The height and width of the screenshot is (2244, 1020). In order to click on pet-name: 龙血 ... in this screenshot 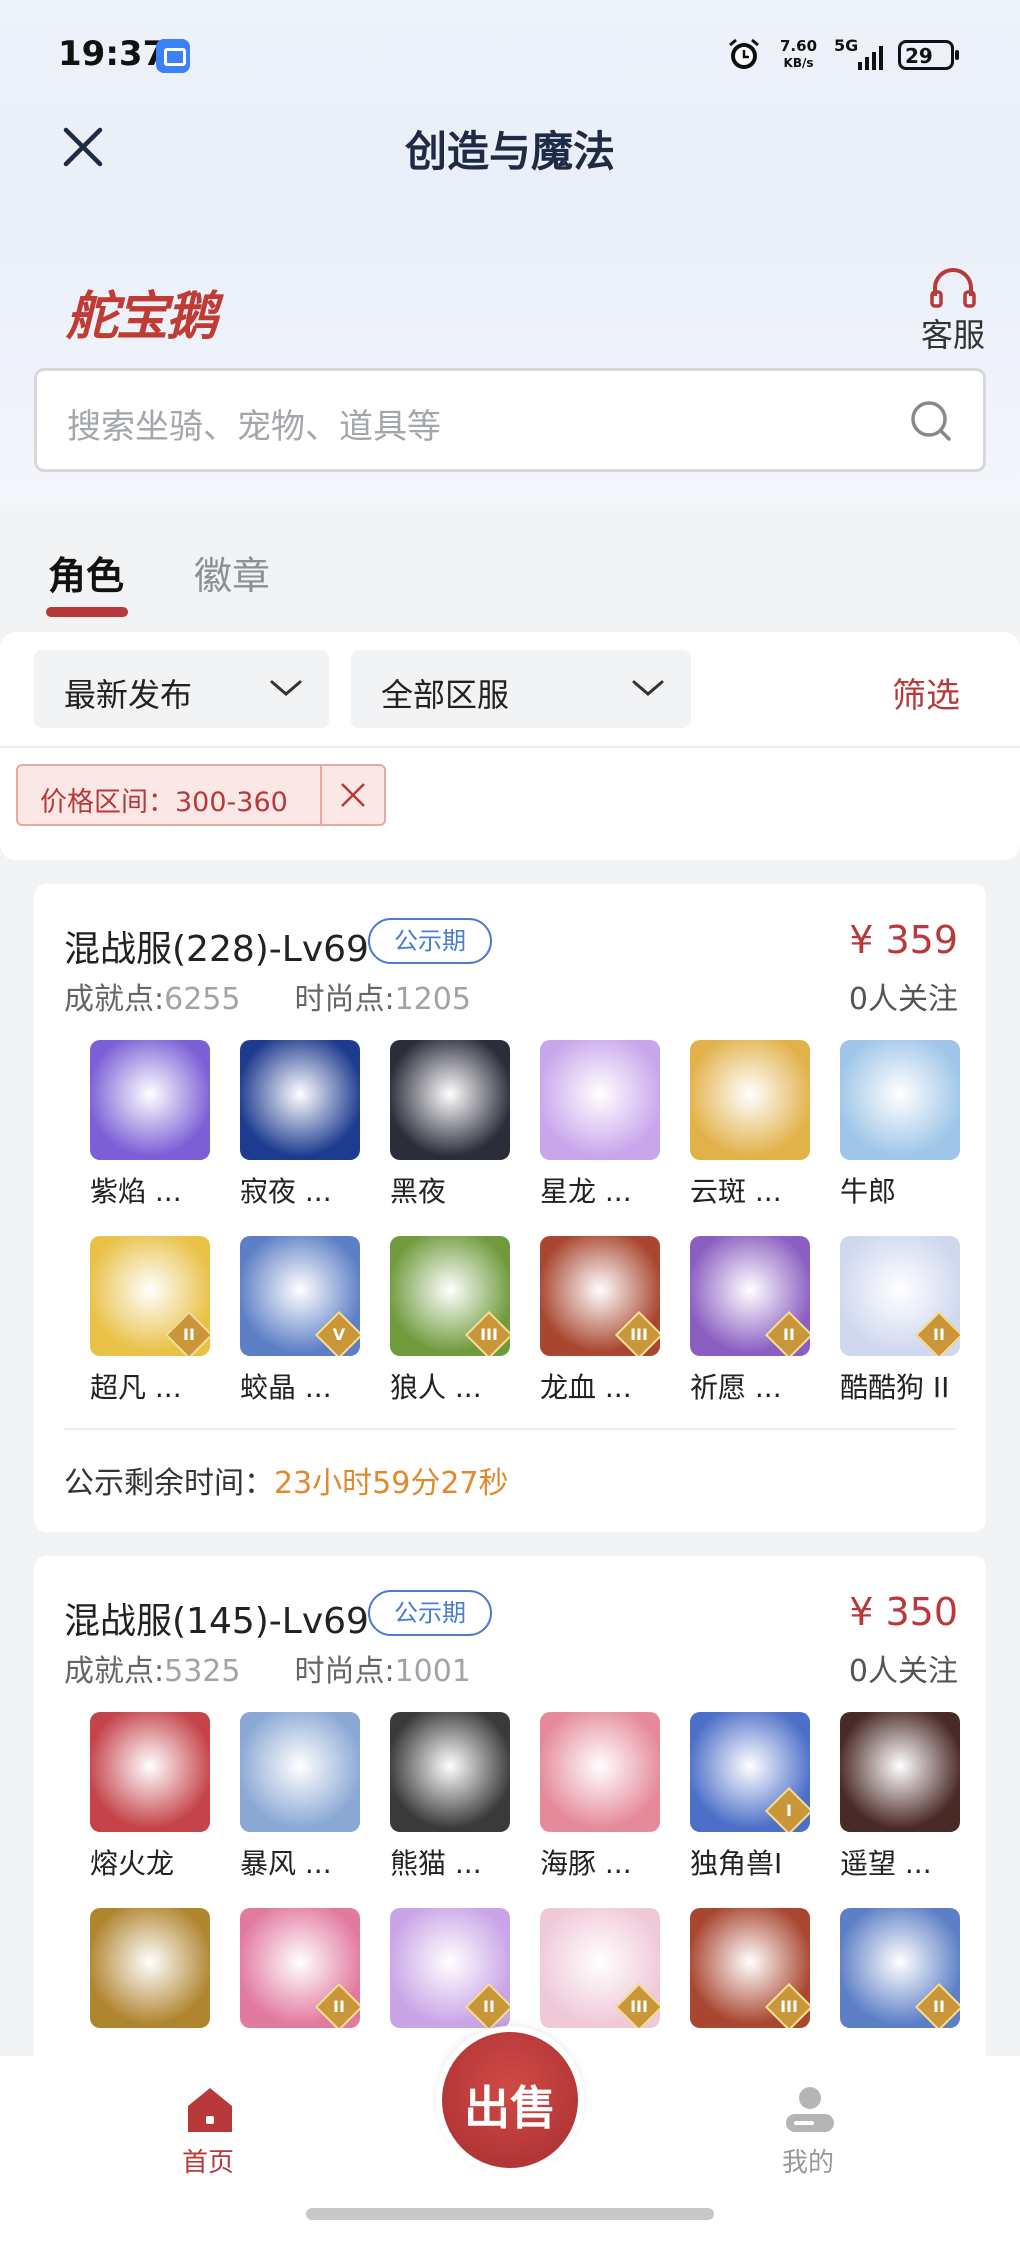, I will do `click(586, 1387)`.